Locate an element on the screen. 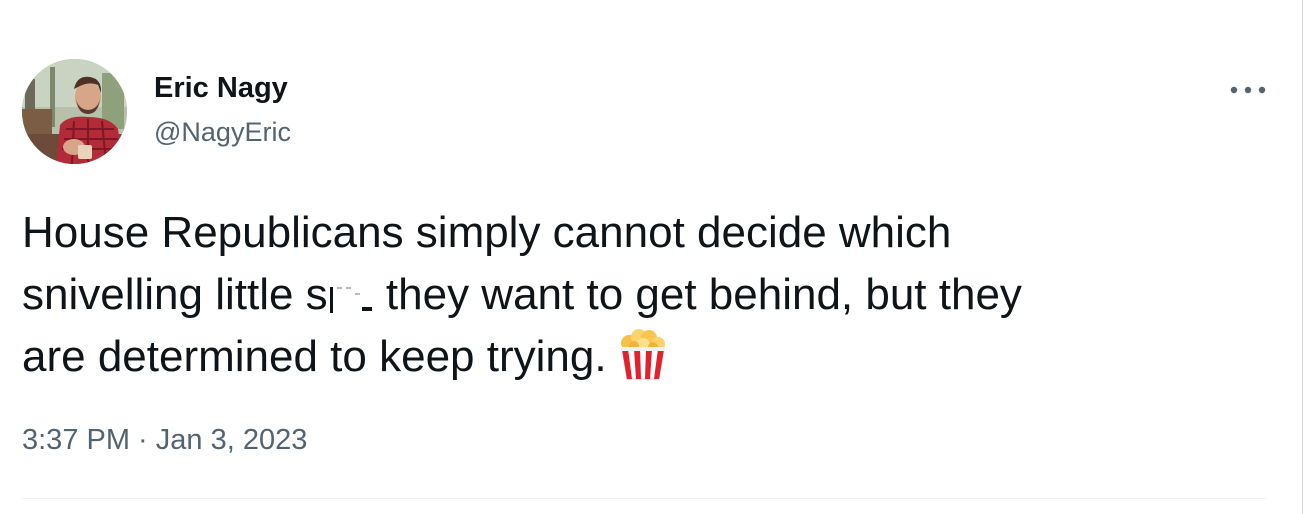  more-options-button is located at coordinates (1248, 90).